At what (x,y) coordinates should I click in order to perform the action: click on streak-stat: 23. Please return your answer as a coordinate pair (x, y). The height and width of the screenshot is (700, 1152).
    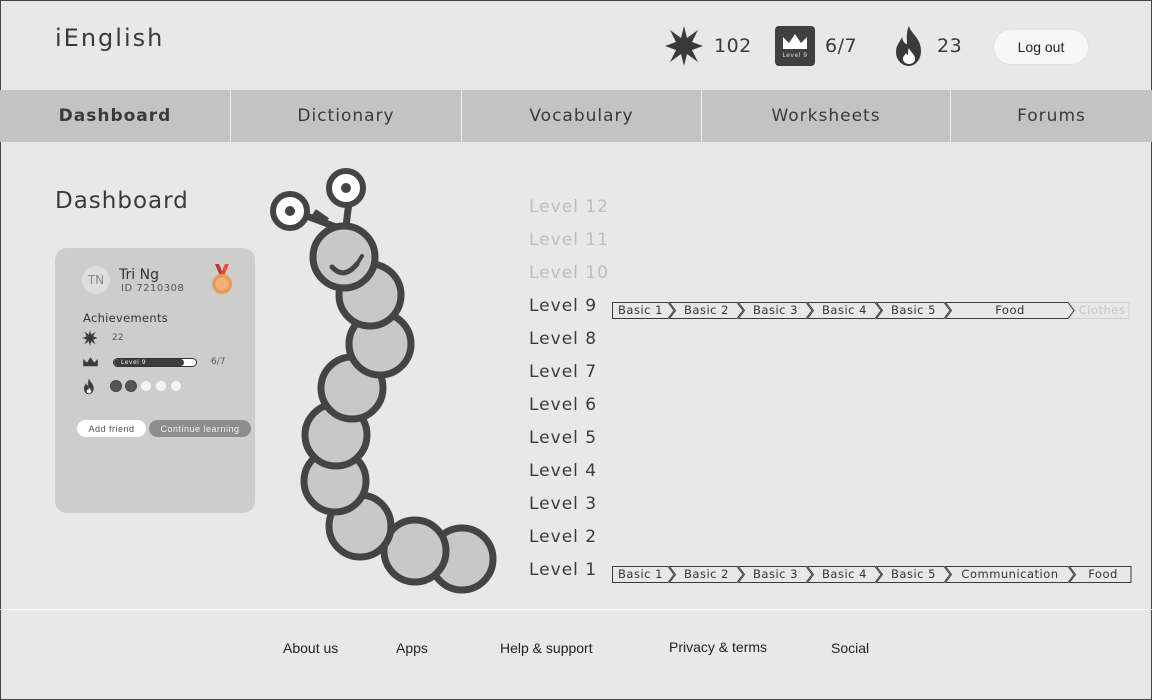
    Looking at the image, I should click on (926, 46).